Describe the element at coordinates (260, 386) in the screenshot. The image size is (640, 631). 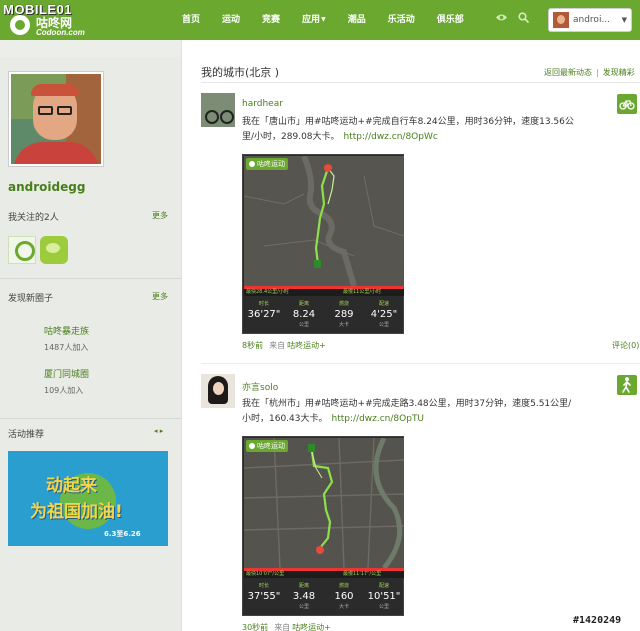
I see `post-username: 亦言solo` at that location.